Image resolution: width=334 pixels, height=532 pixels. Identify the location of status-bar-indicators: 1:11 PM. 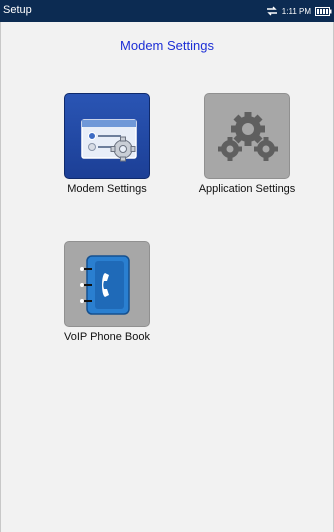
(299, 11).